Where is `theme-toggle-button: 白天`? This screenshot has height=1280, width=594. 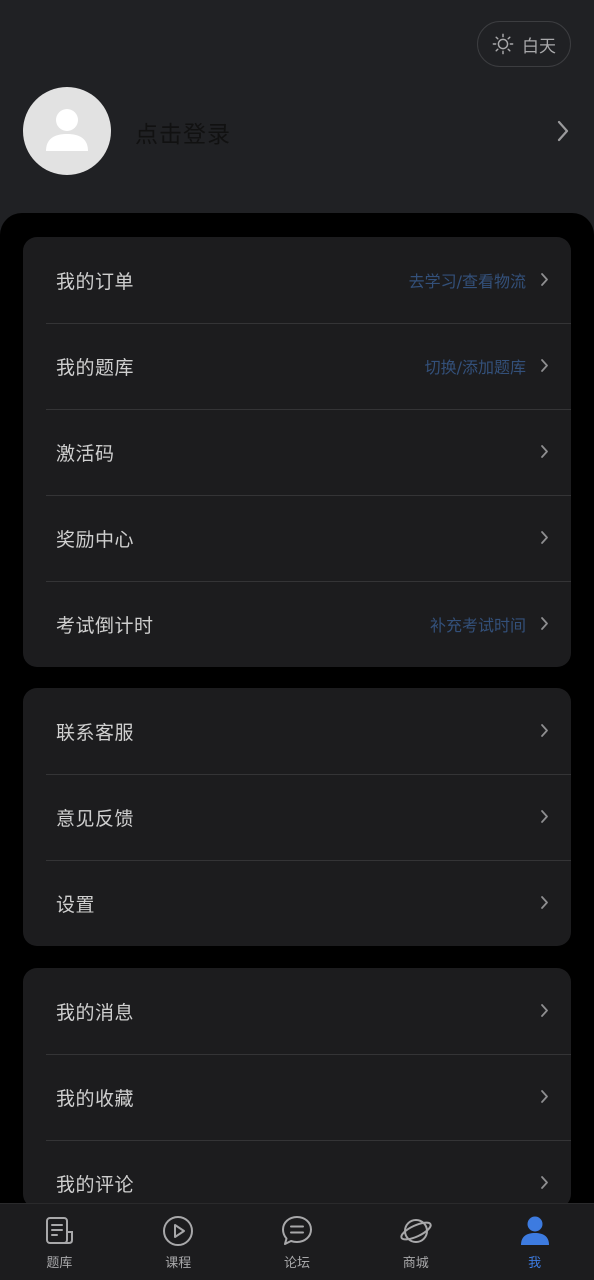
theme-toggle-button: 白天 is located at coordinates (524, 44).